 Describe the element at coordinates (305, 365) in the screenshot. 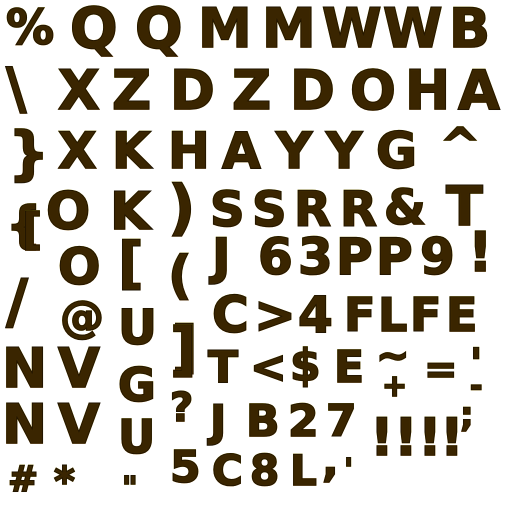

I see `glyph-dollar: $` at that location.